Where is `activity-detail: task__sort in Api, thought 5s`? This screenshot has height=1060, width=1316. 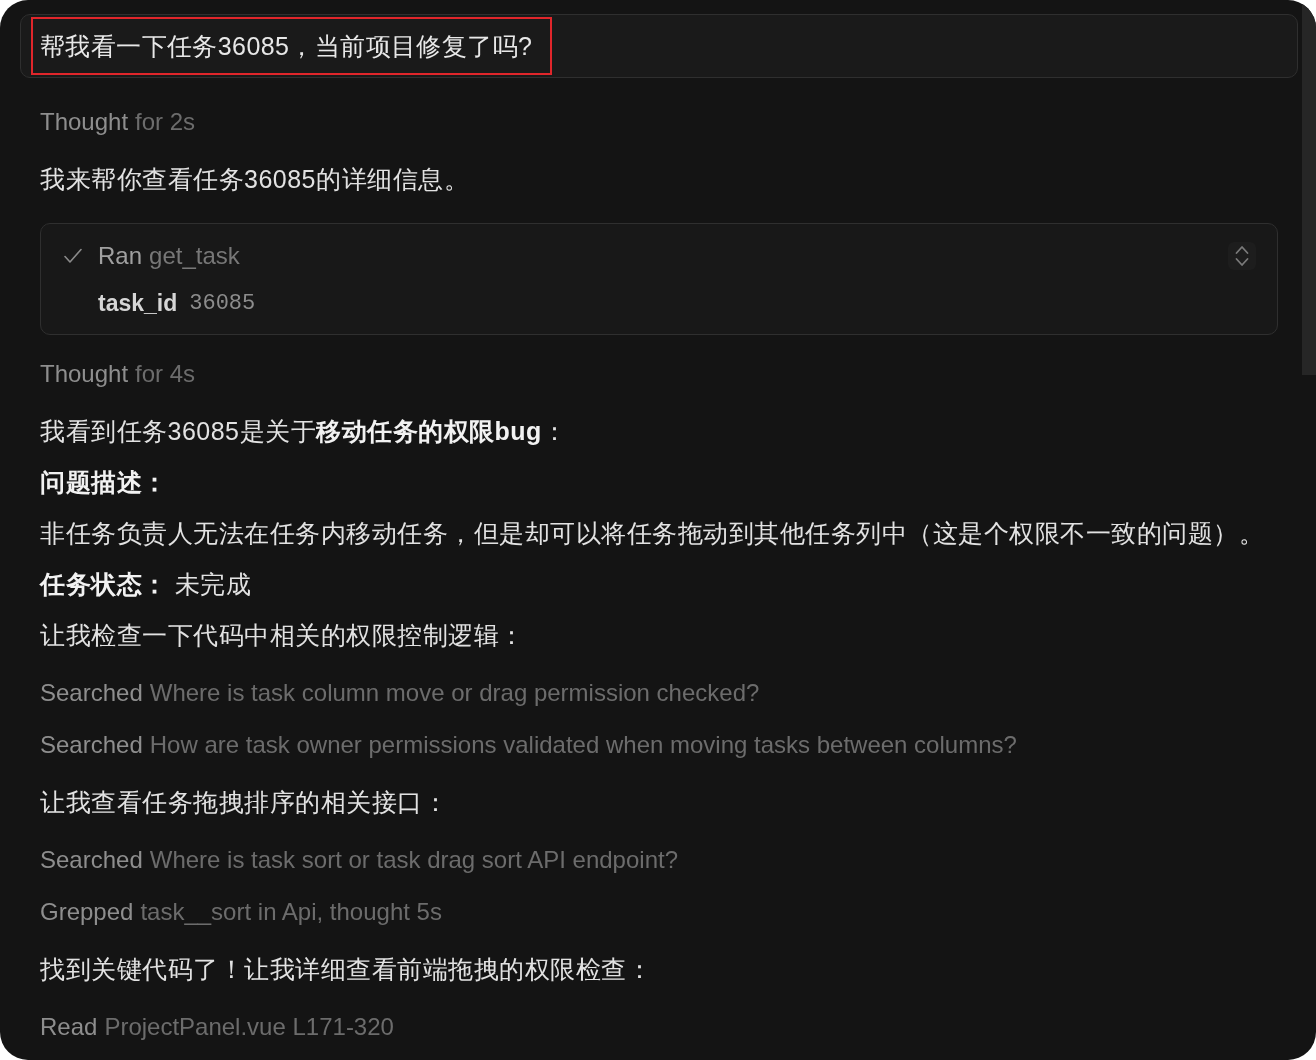
activity-detail: task__sort in Api, thought 5s is located at coordinates (291, 912).